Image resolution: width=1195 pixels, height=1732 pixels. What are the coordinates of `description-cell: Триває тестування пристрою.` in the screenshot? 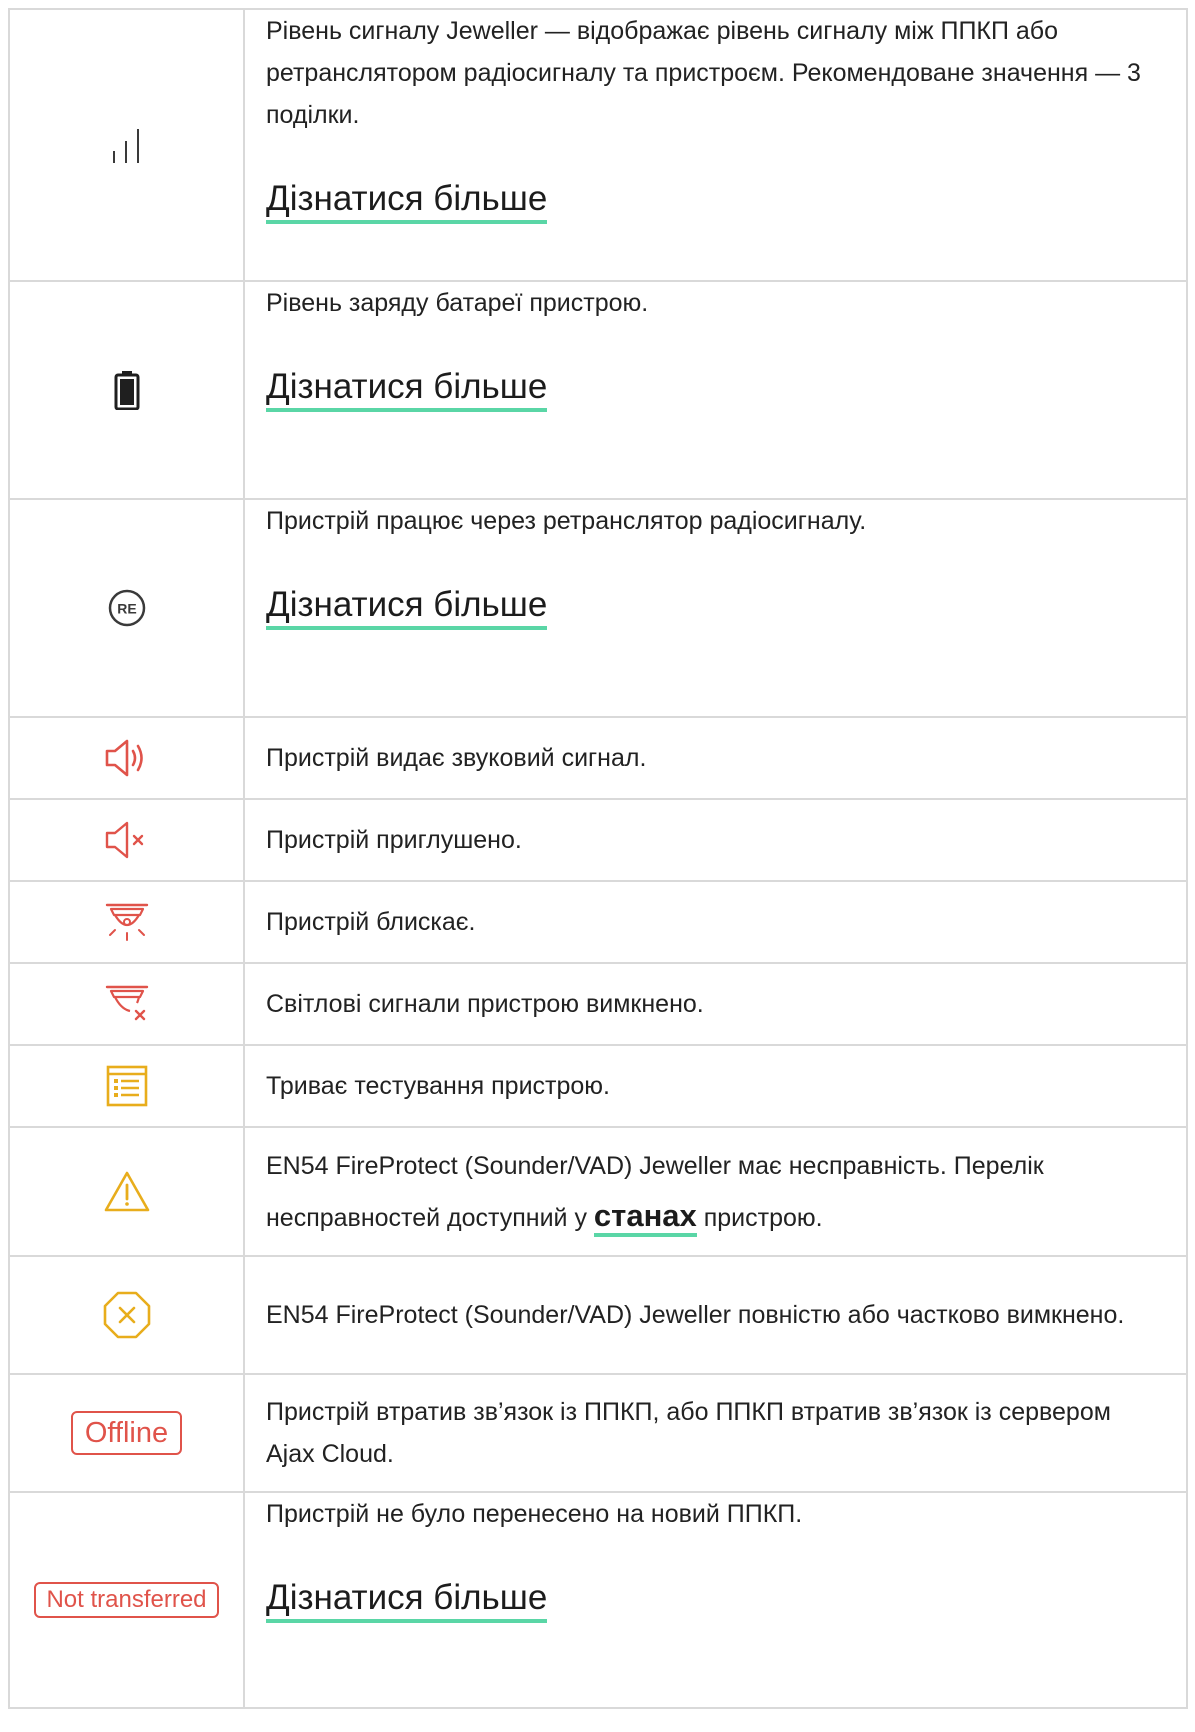 It's located at (715, 1086).